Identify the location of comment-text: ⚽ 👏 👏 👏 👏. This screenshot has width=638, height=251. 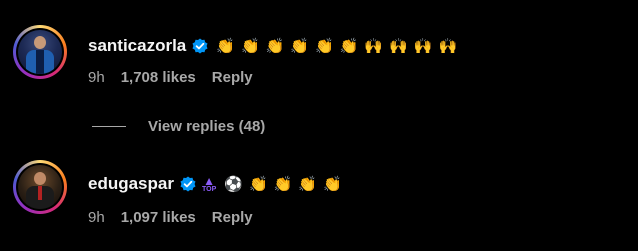
(285, 183).